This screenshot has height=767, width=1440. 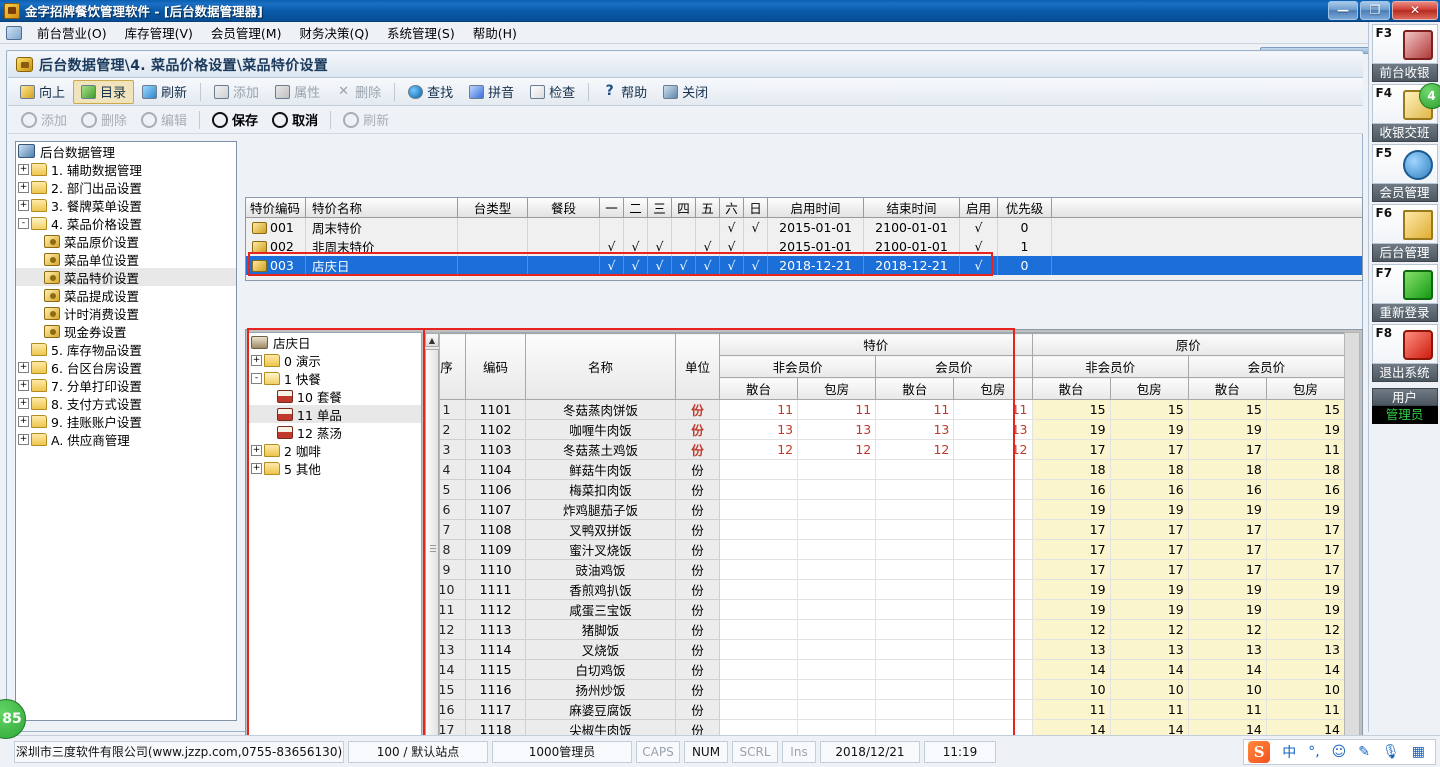 I want to click on cell-special-3: 12, so click(x=993, y=449).